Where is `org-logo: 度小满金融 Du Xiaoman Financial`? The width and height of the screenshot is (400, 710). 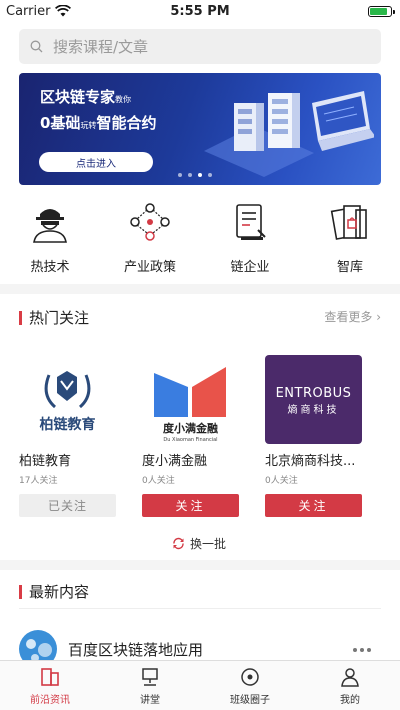 org-logo: 度小满金融 Du Xiaoman Financial is located at coordinates (190, 399).